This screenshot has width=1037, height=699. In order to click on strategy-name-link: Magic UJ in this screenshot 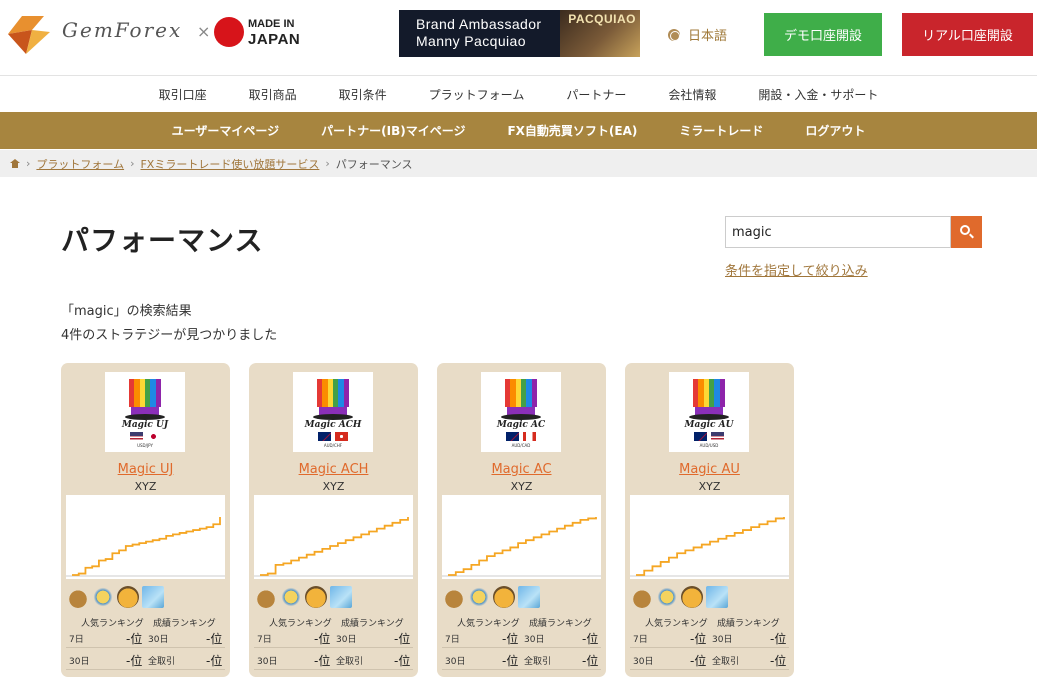, I will do `click(145, 469)`.